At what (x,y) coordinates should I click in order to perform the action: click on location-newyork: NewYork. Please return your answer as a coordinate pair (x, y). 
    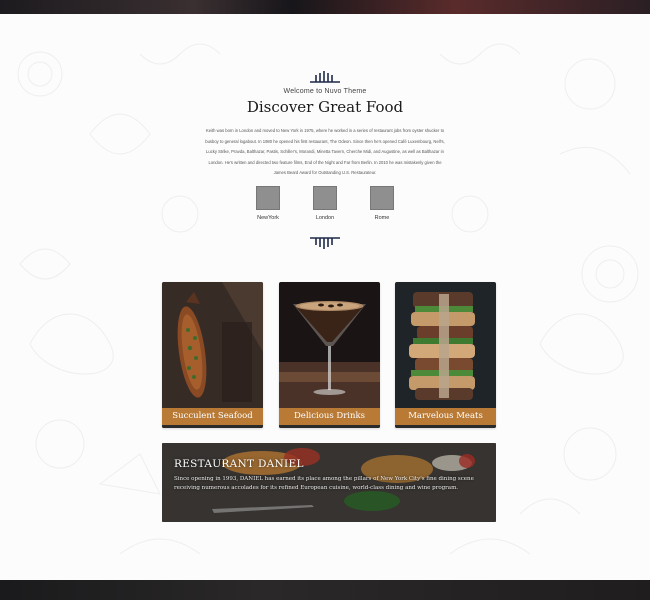
    Looking at the image, I should click on (268, 203).